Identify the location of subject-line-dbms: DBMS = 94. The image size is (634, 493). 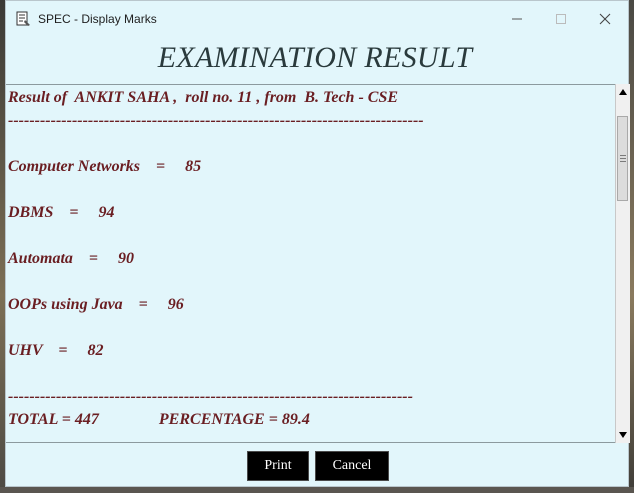
(61, 212).